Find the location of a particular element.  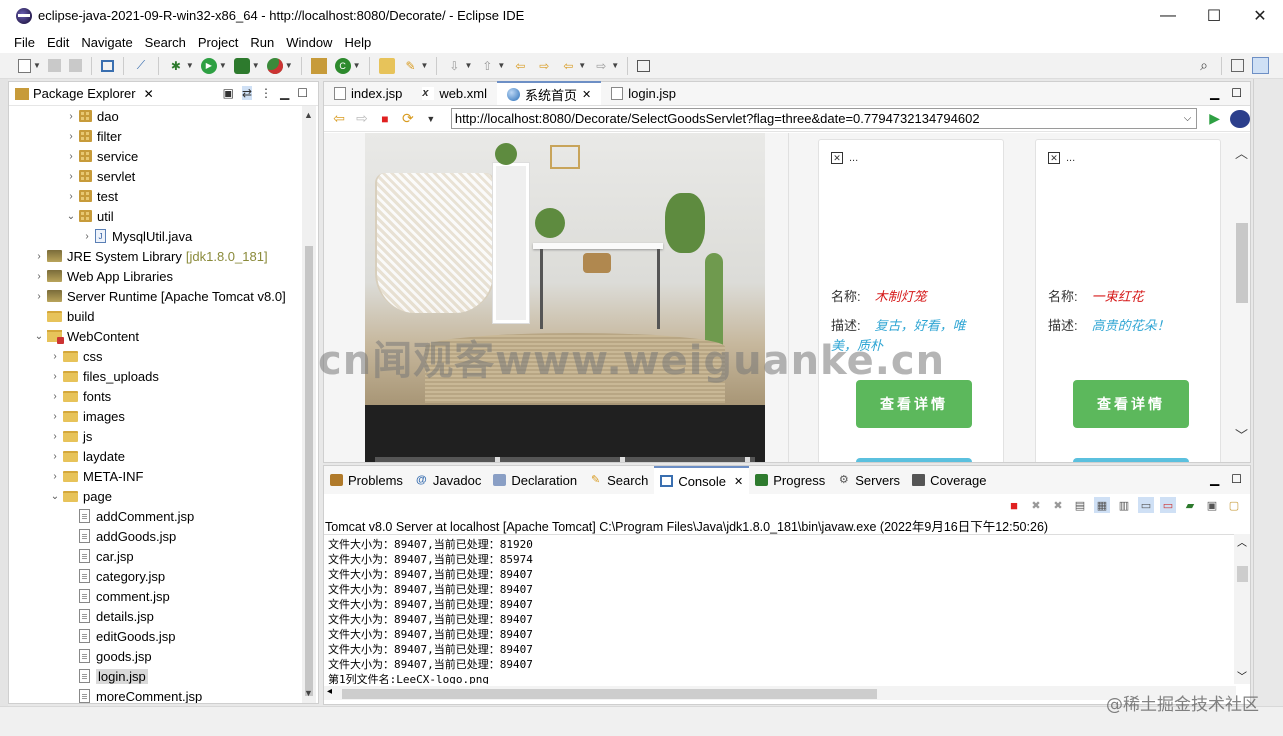

save-icon is located at coordinates (54, 65).